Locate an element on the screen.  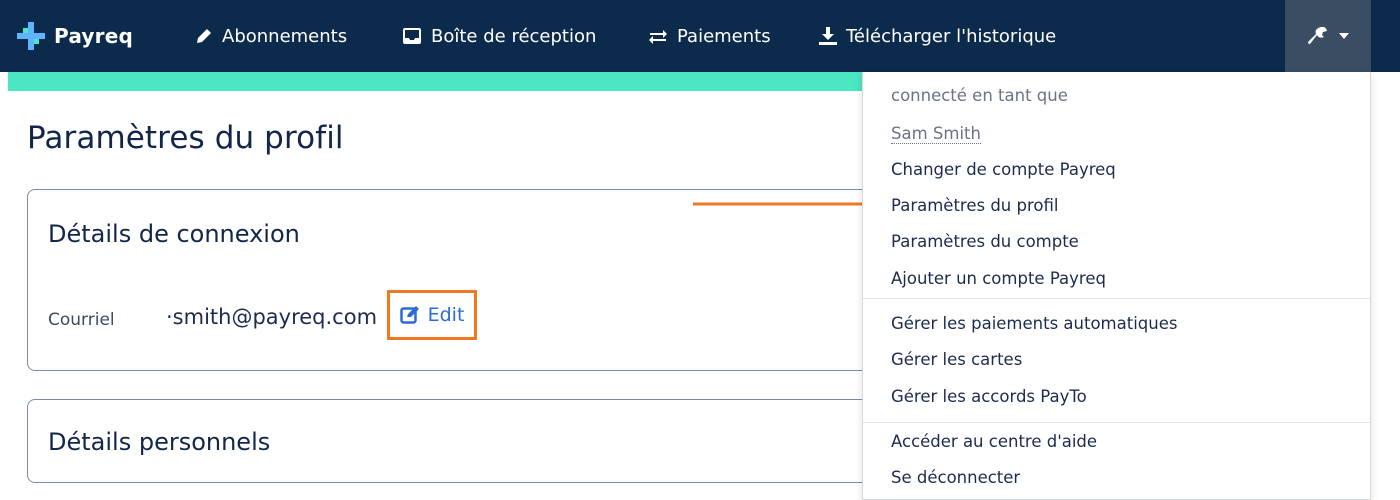
menu-accords-payto: Gérer les accords PayTo is located at coordinates (989, 396).